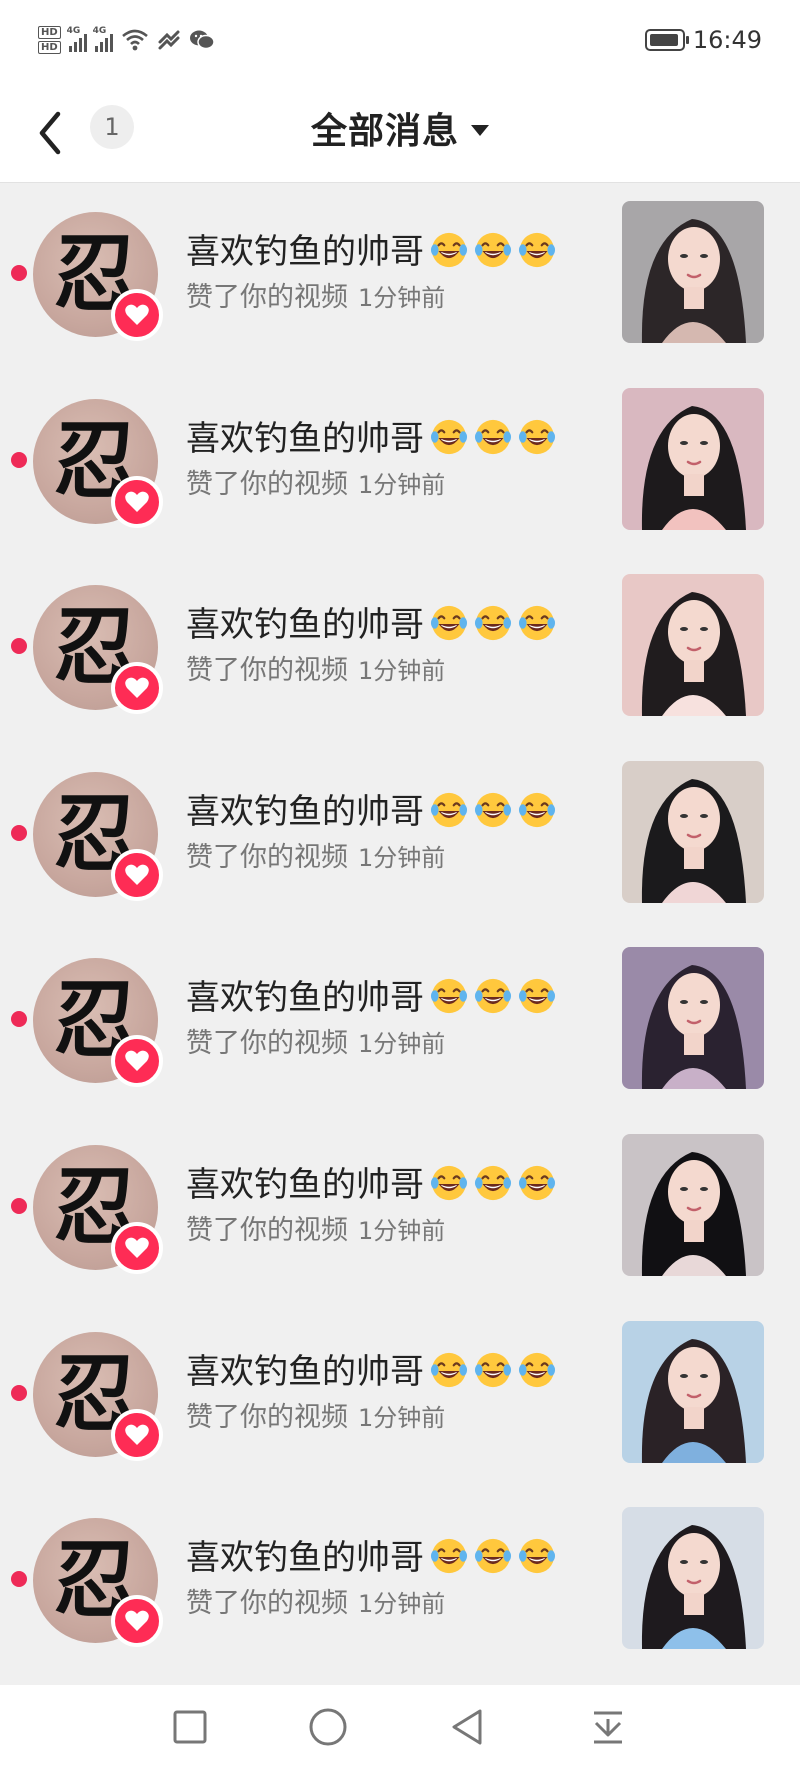 The height and width of the screenshot is (1769, 800). I want to click on notification-pulldown-button, so click(608, 1727).